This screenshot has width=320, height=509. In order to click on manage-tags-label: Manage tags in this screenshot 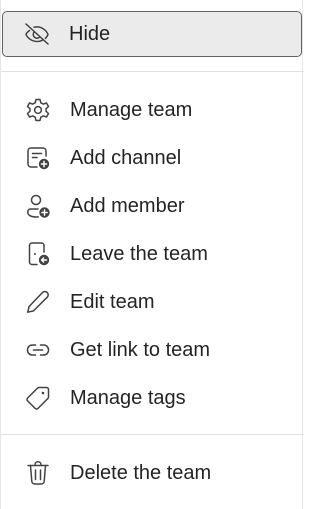, I will do `click(128, 398)`.